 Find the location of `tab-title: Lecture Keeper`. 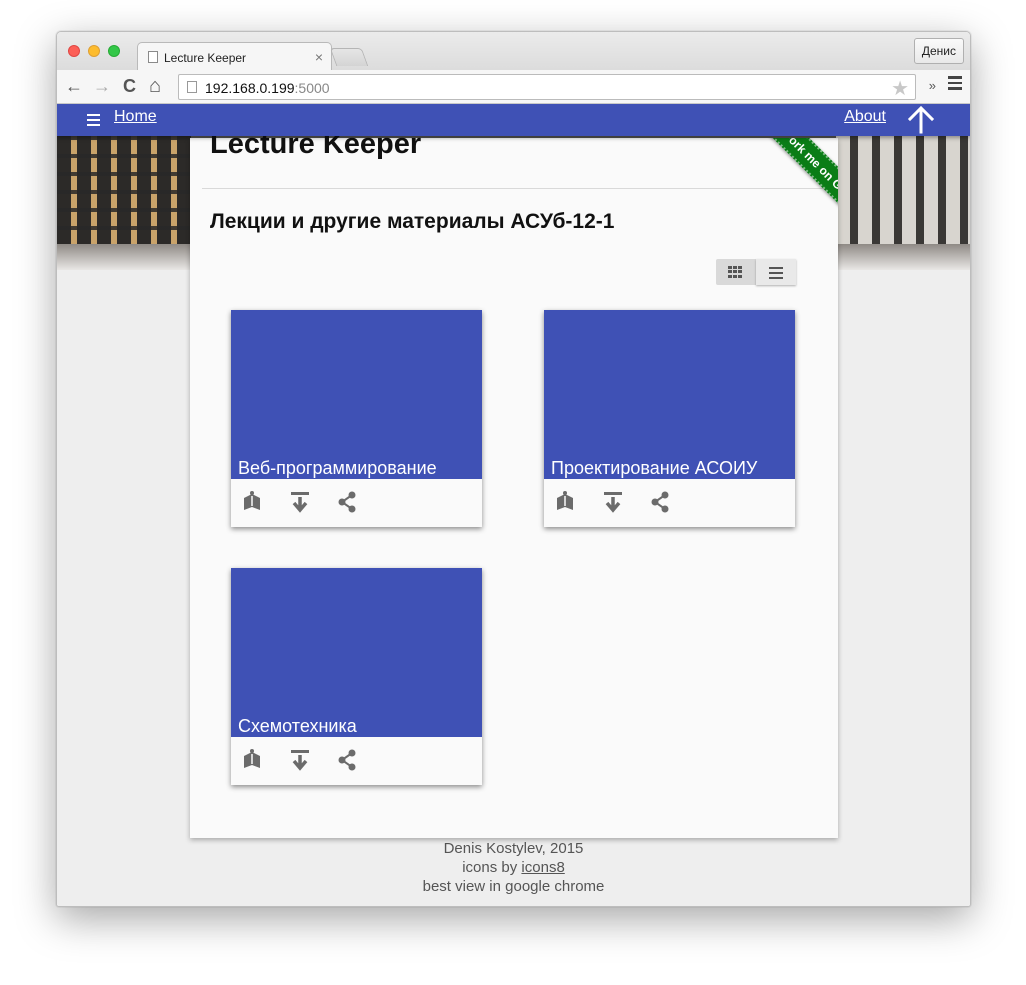

tab-title: Lecture Keeper is located at coordinates (205, 58).